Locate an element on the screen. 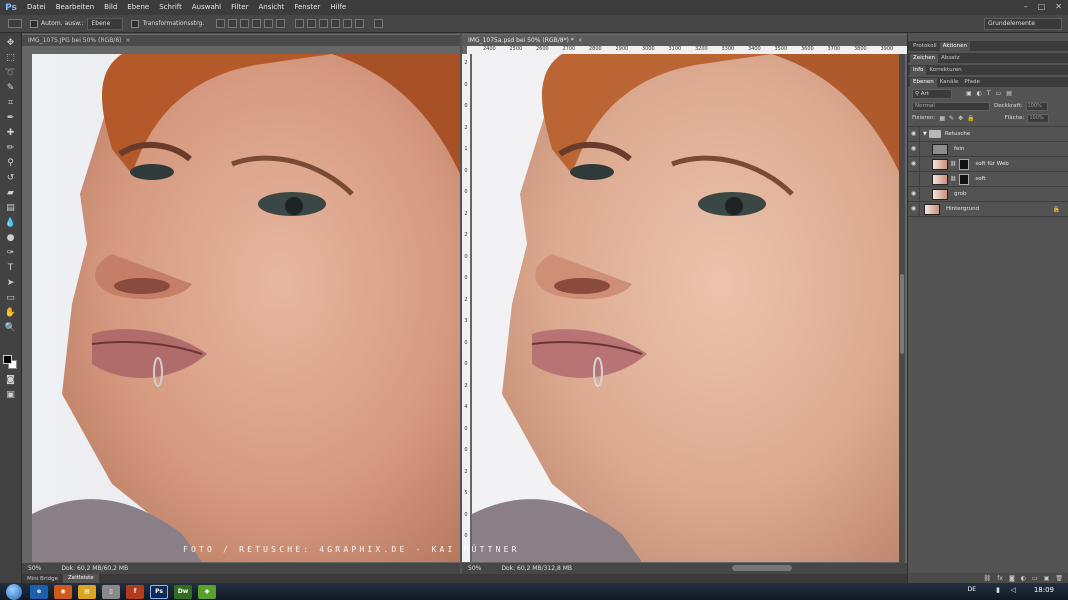 This screenshot has width=1068, height=600. distribute-bottom-icon is located at coordinates (324, 23).